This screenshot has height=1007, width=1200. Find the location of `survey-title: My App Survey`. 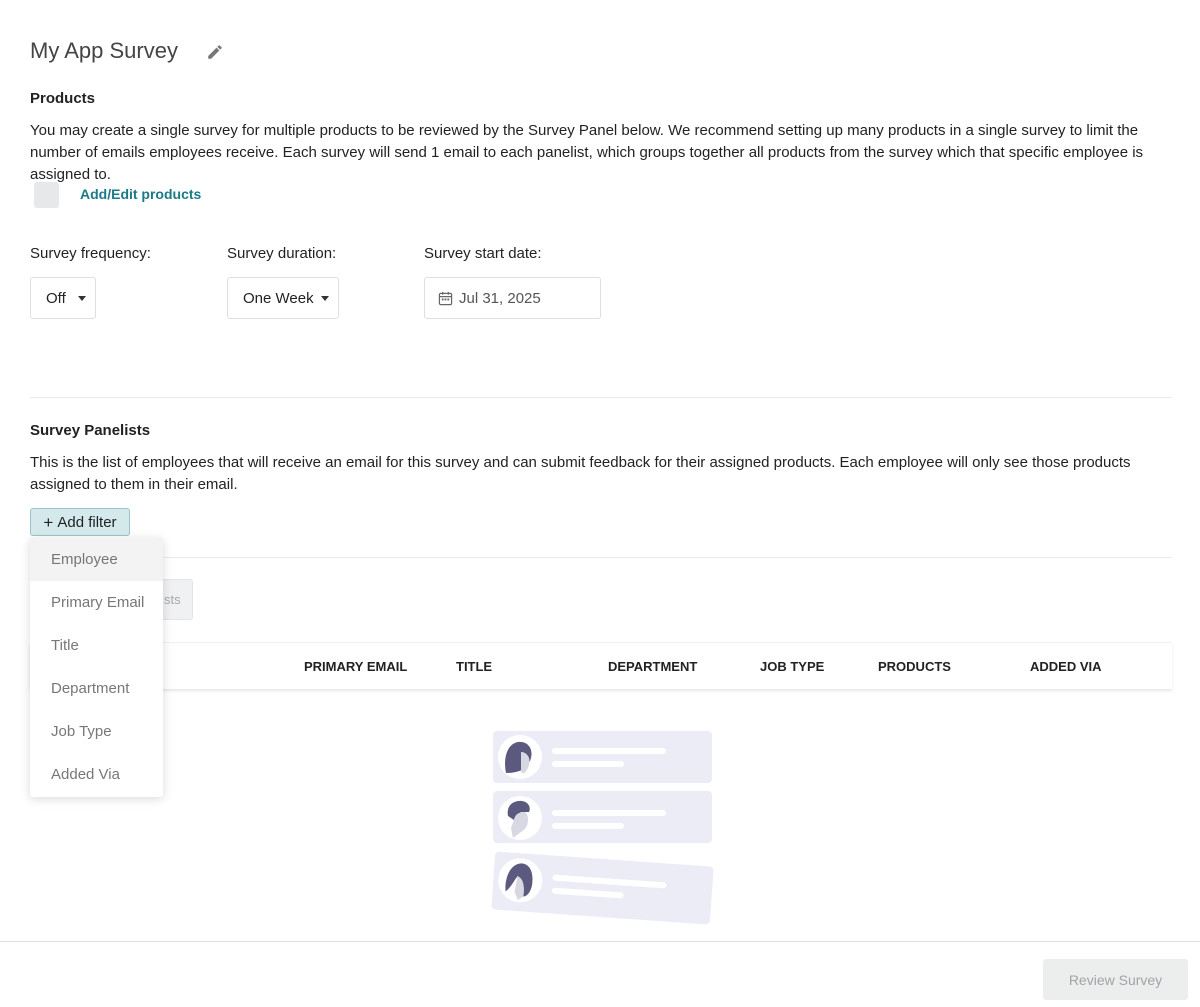

survey-title: My App Survey is located at coordinates (104, 50).